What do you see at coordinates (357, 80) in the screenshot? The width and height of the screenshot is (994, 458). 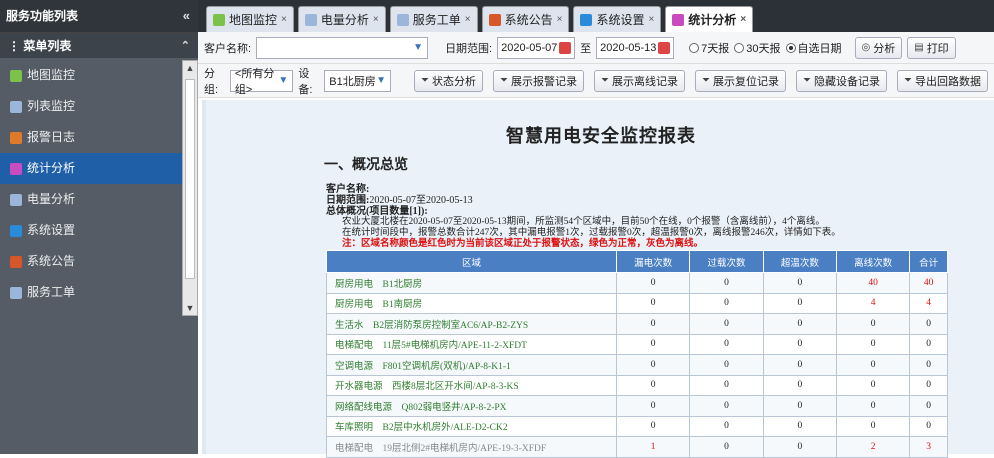 I see `device-select: B1北厨房 ▼` at bounding box center [357, 80].